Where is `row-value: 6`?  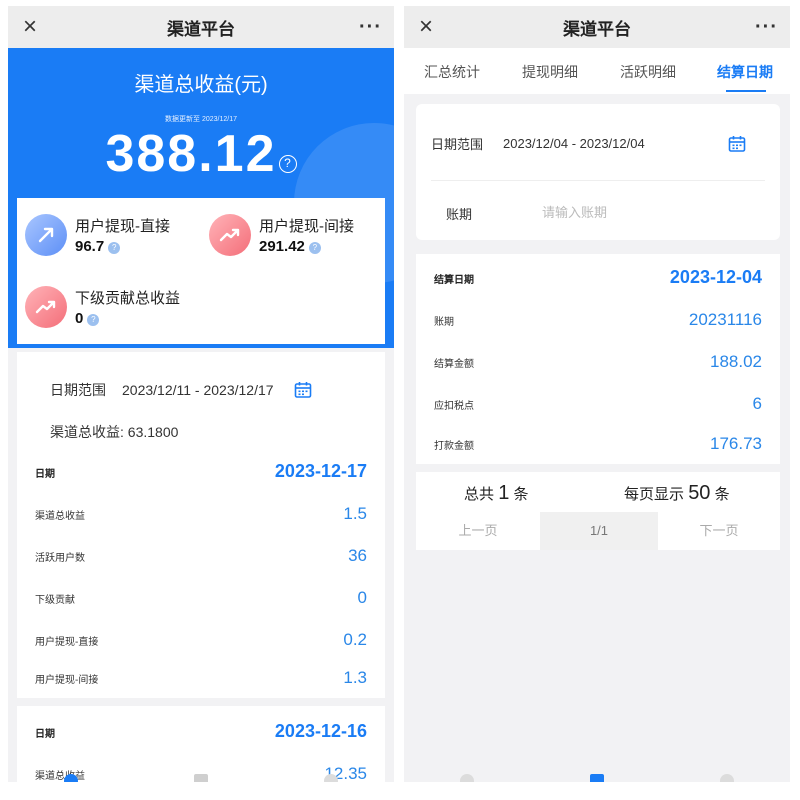 row-value: 6 is located at coordinates (757, 403).